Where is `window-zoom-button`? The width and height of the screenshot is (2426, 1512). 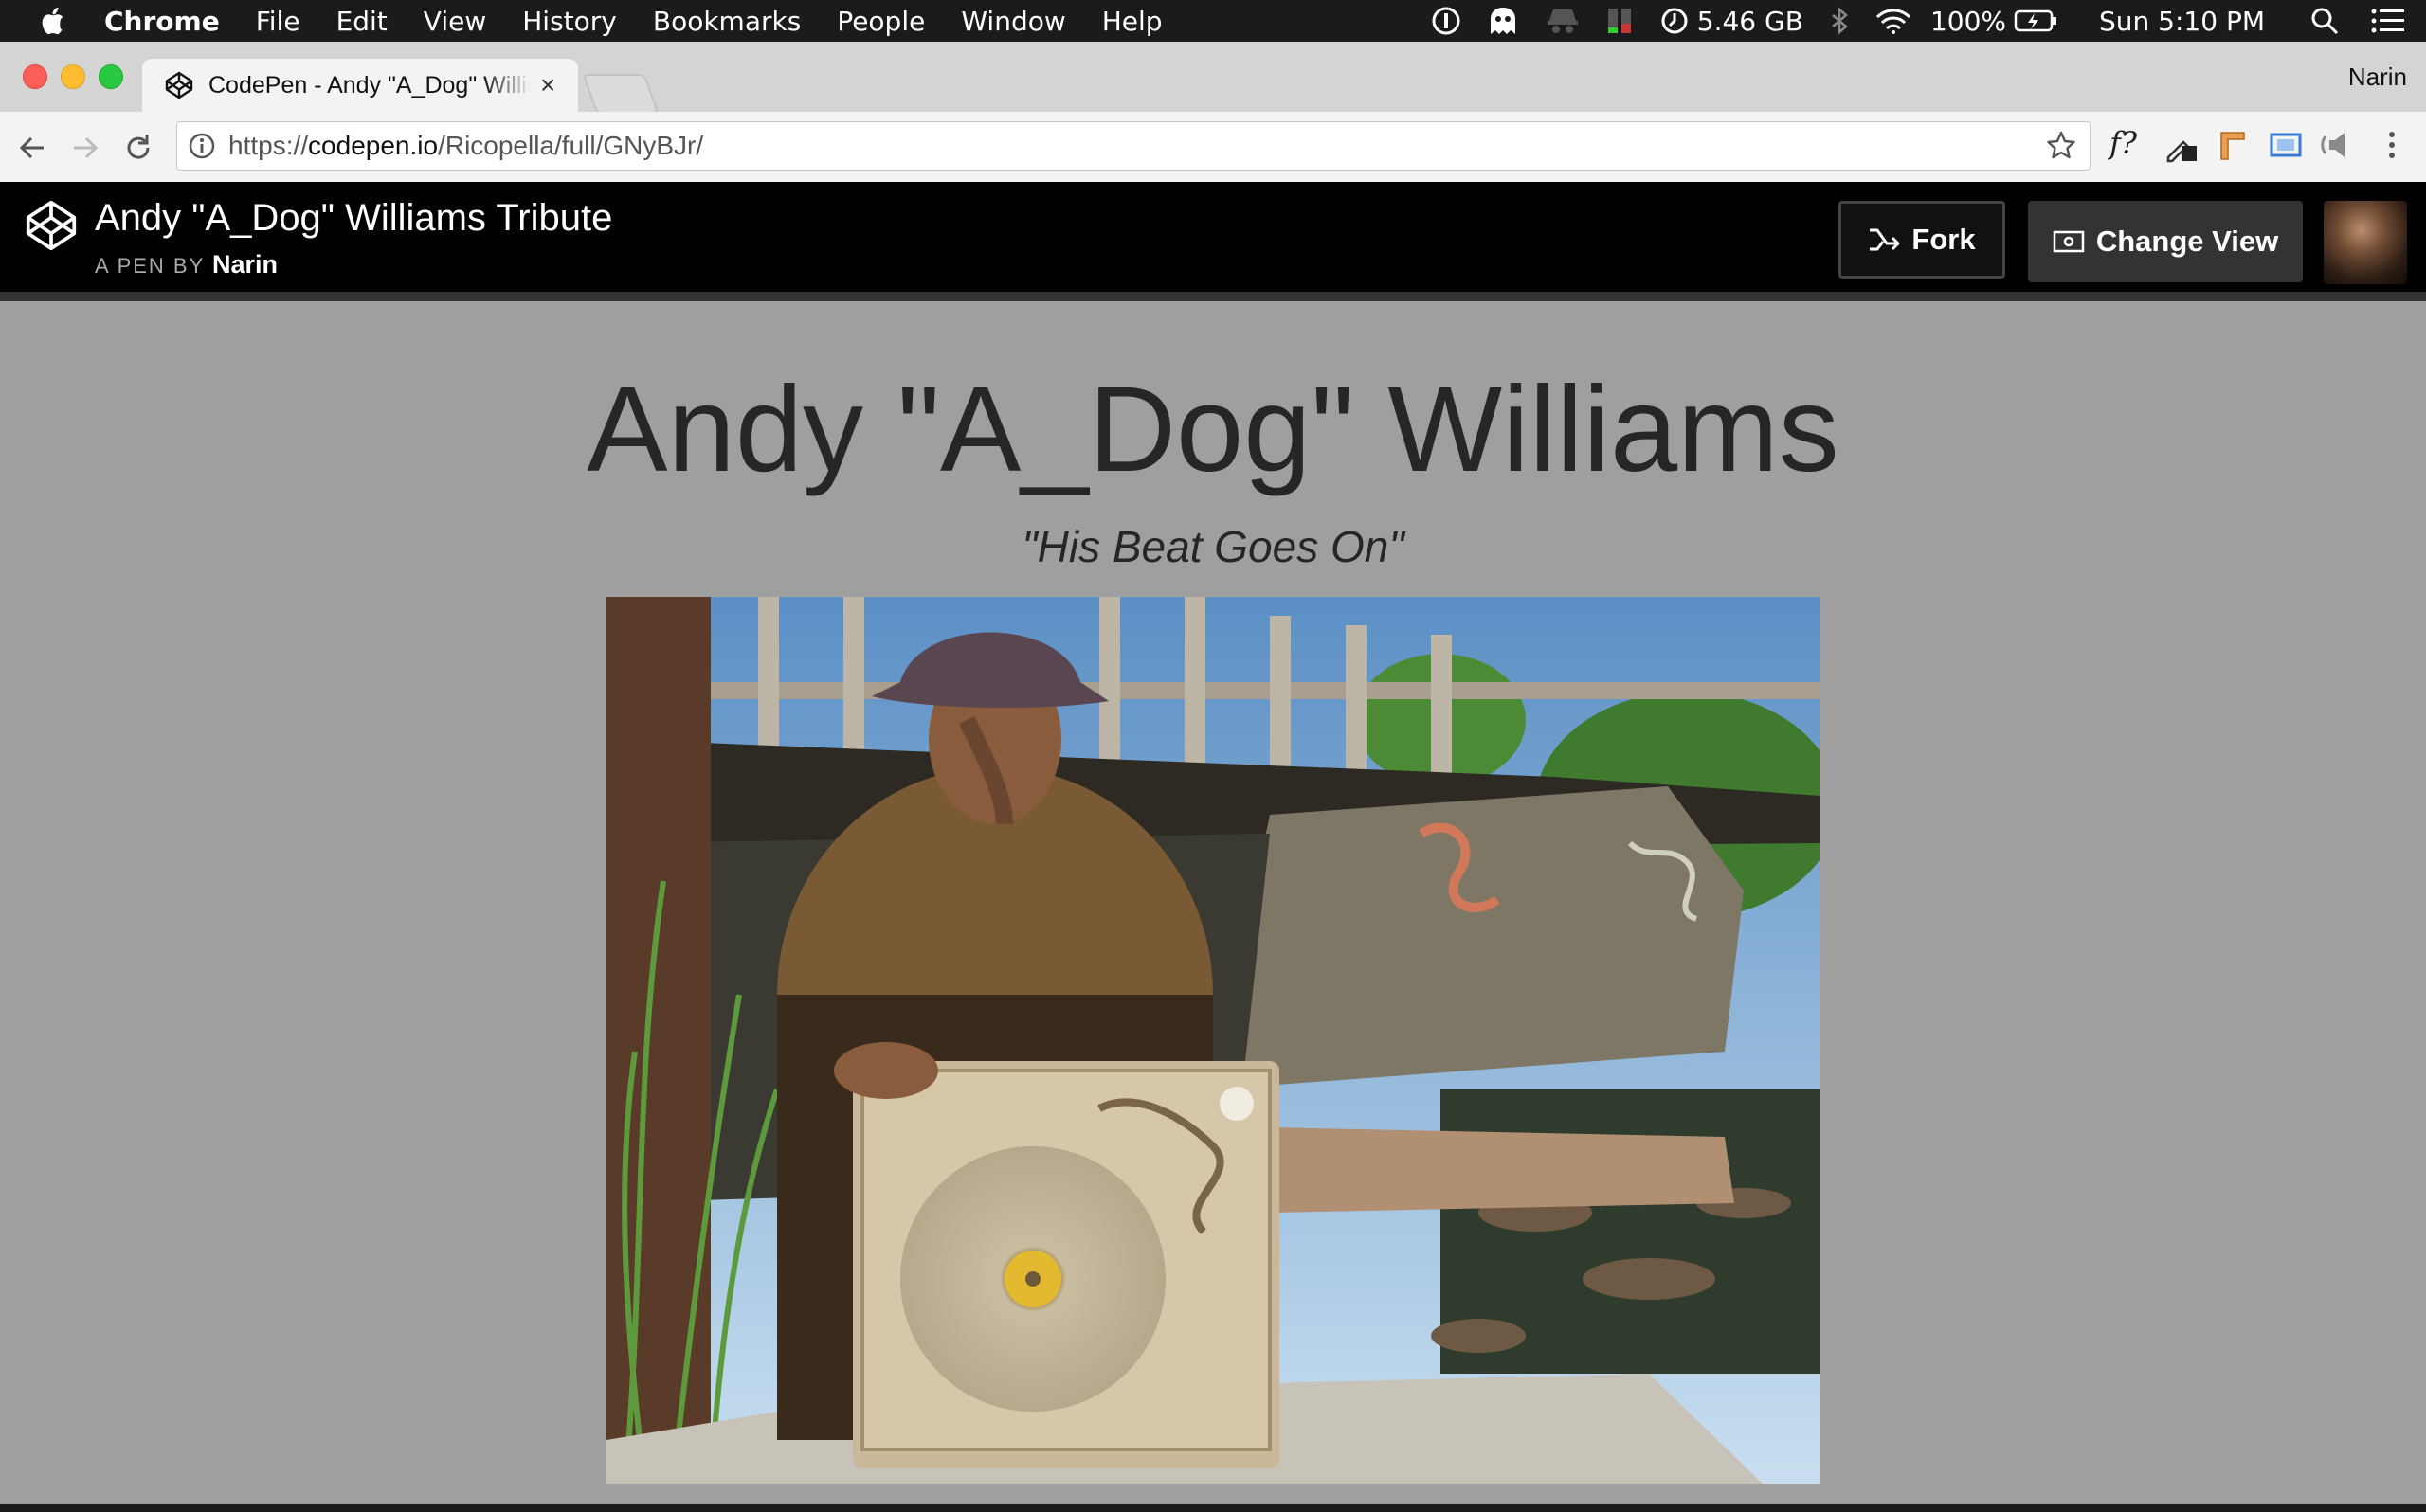 window-zoom-button is located at coordinates (111, 76).